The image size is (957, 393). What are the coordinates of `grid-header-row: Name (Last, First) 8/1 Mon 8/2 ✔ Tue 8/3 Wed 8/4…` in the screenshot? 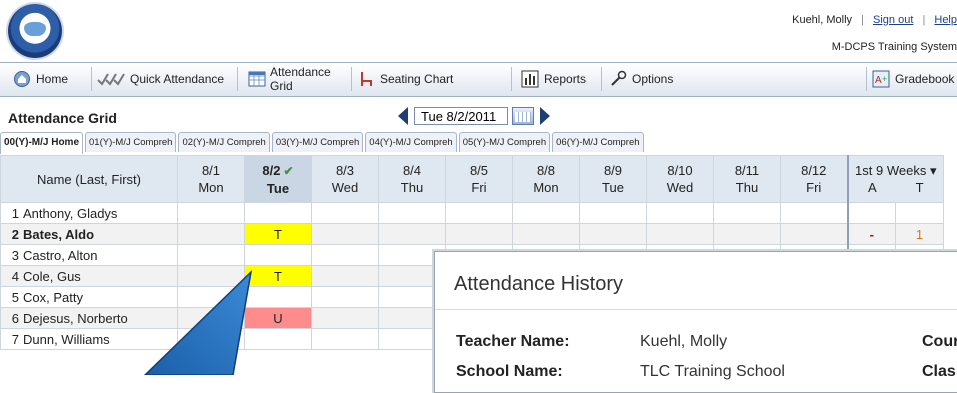 It's located at (472, 179).